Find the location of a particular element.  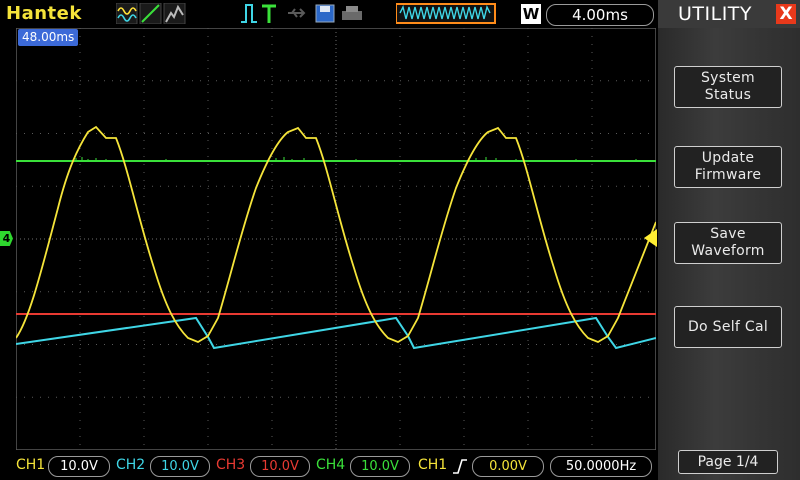

ch3-volts: 10.0V is located at coordinates (280, 466).